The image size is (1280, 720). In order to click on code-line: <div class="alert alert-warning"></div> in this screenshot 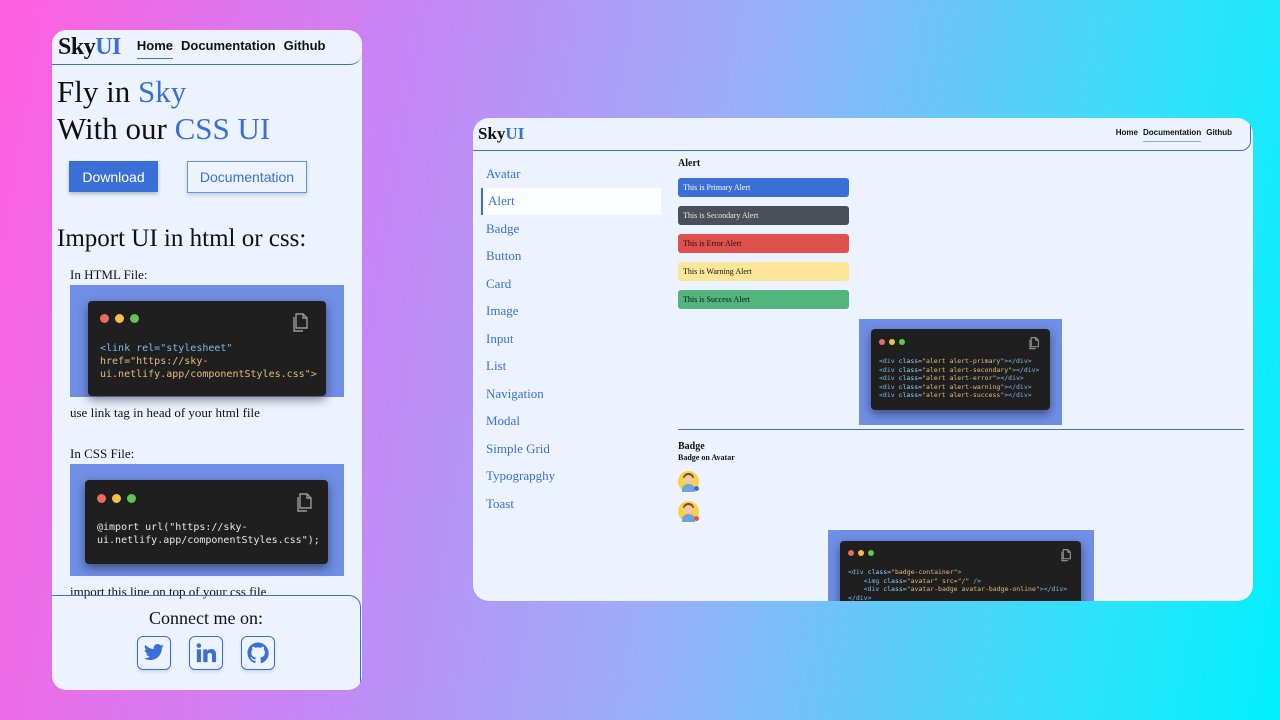, I will do `click(955, 386)`.